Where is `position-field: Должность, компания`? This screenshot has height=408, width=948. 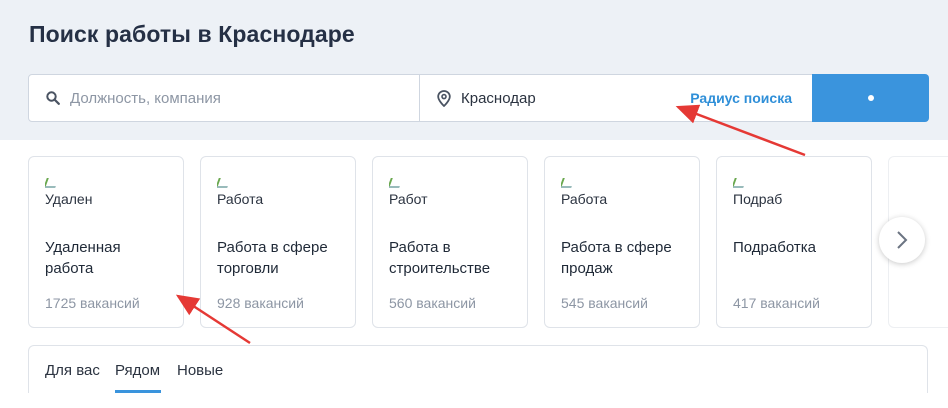
position-field: Должность, компания is located at coordinates (224, 98).